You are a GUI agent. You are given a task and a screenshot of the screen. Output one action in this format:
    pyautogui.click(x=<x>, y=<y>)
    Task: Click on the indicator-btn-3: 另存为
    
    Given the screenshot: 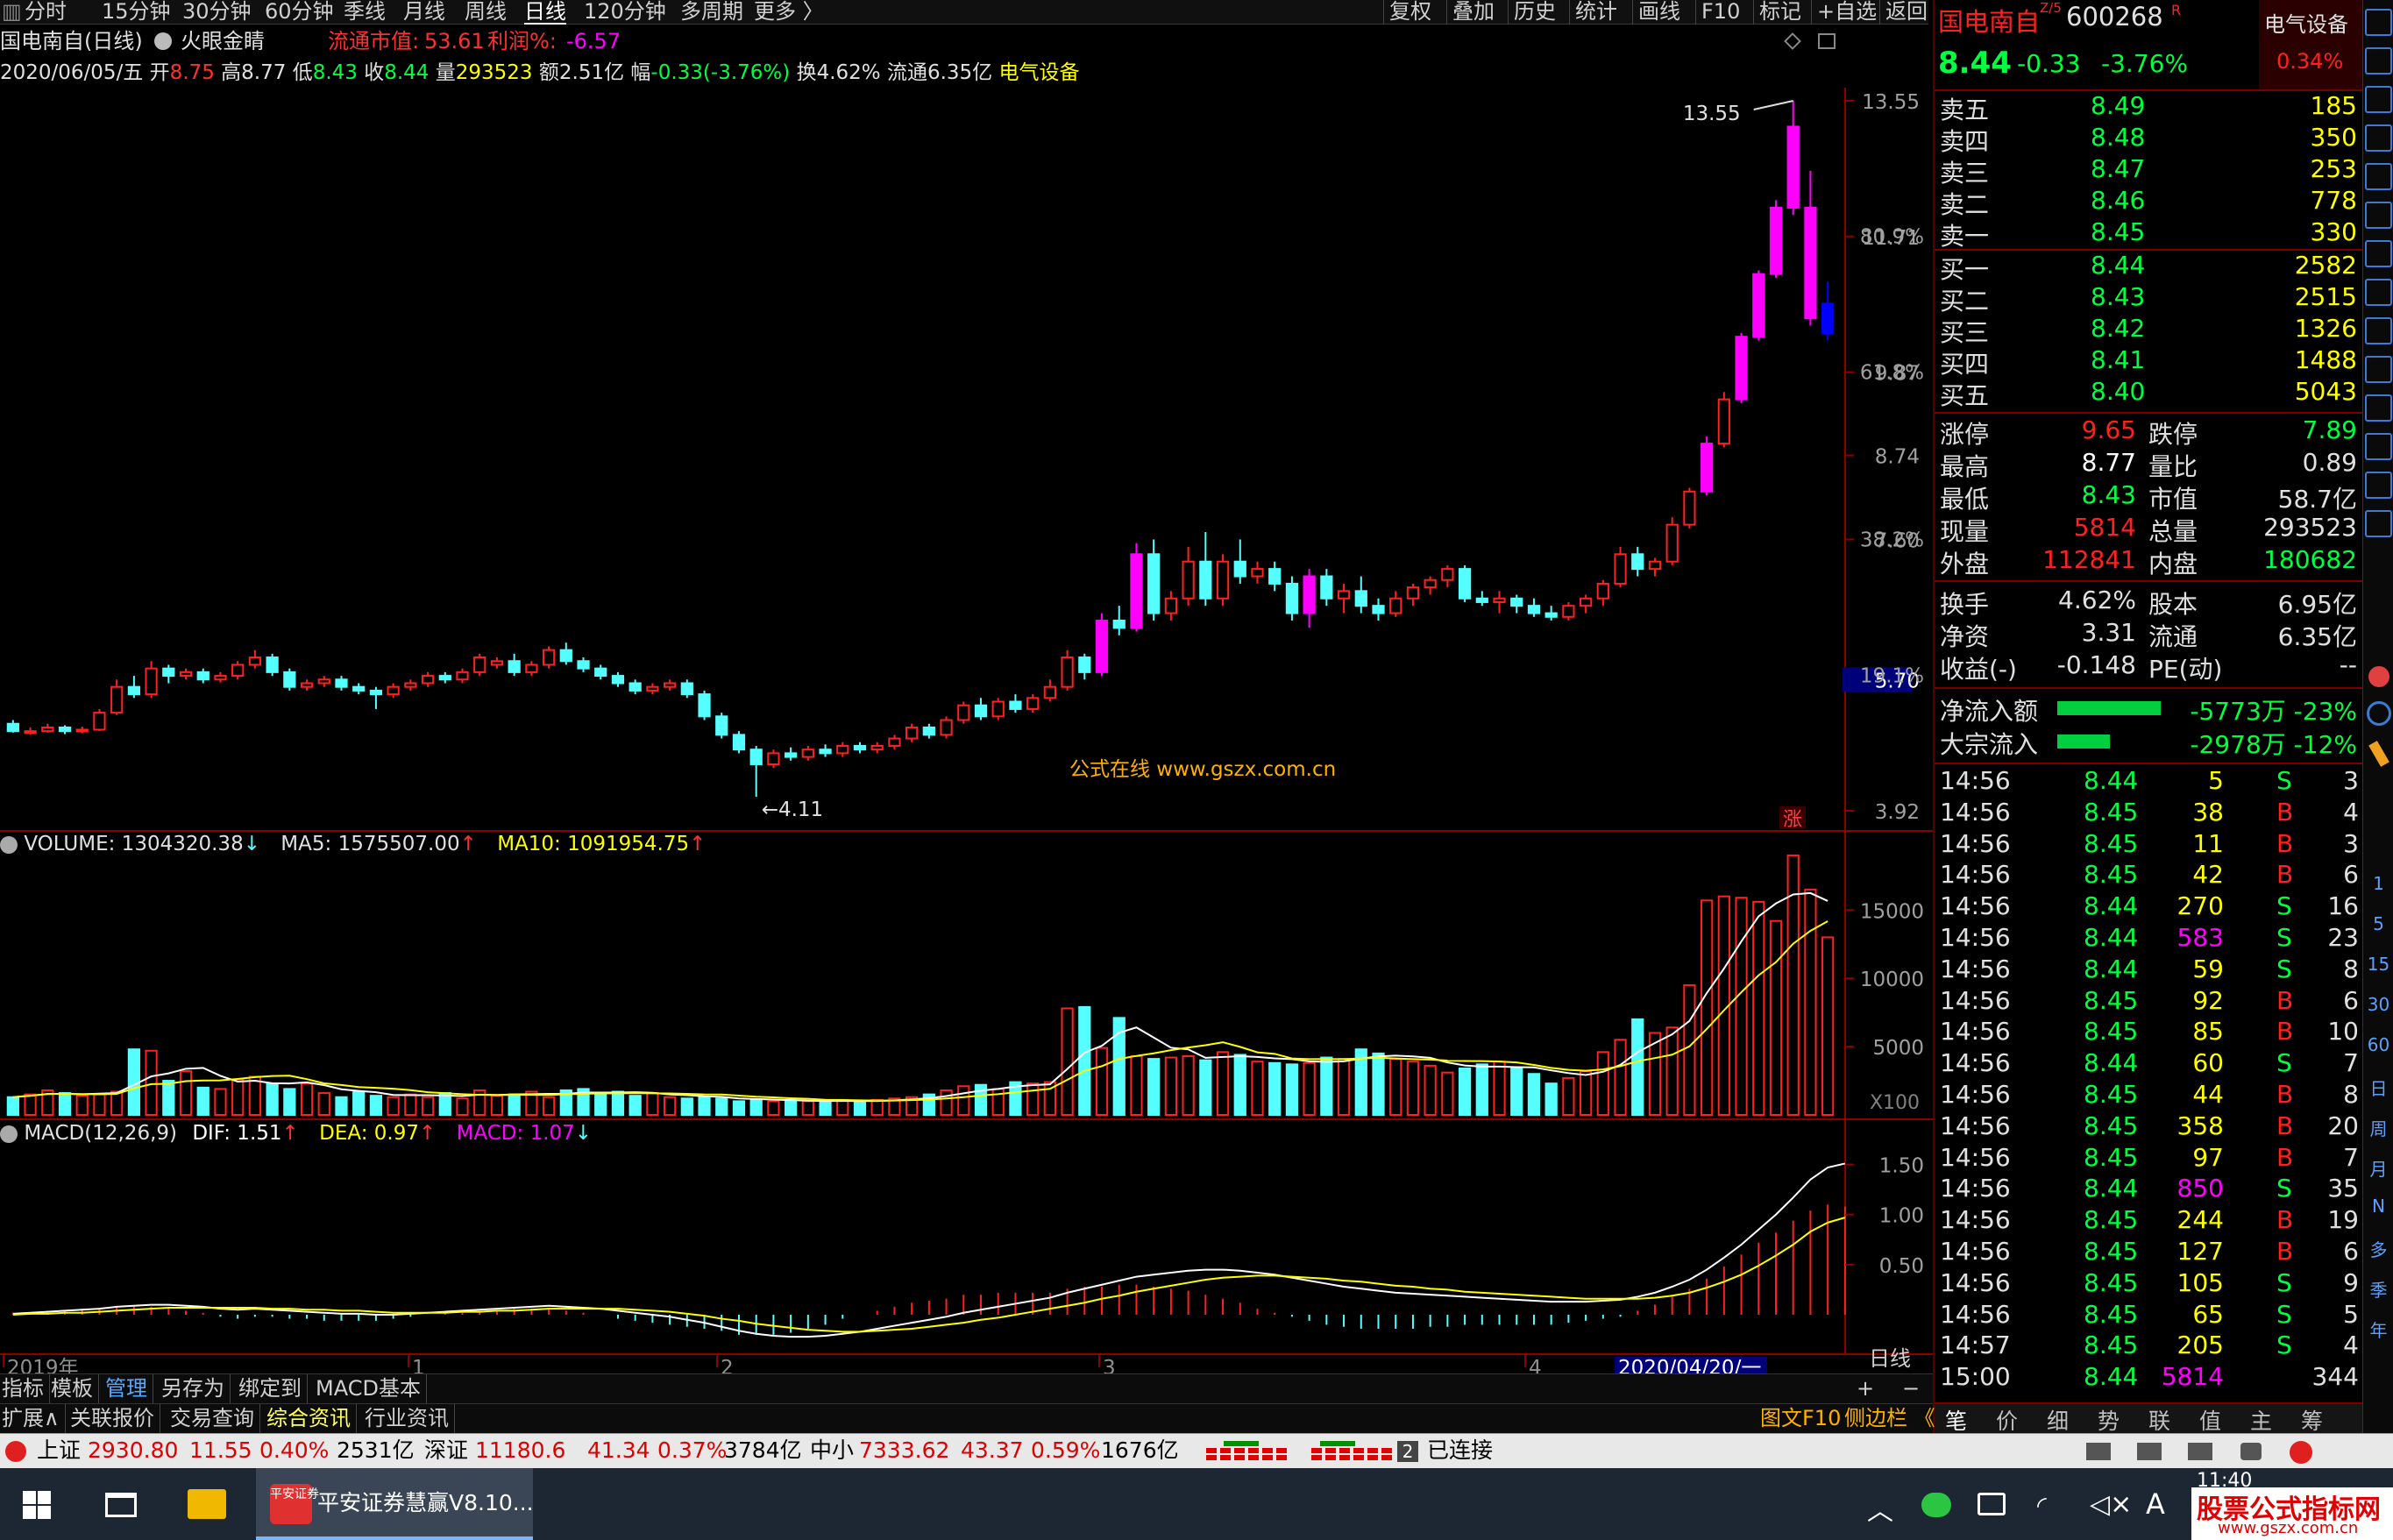 What is the action you would take?
    pyautogui.click(x=196, y=1389)
    